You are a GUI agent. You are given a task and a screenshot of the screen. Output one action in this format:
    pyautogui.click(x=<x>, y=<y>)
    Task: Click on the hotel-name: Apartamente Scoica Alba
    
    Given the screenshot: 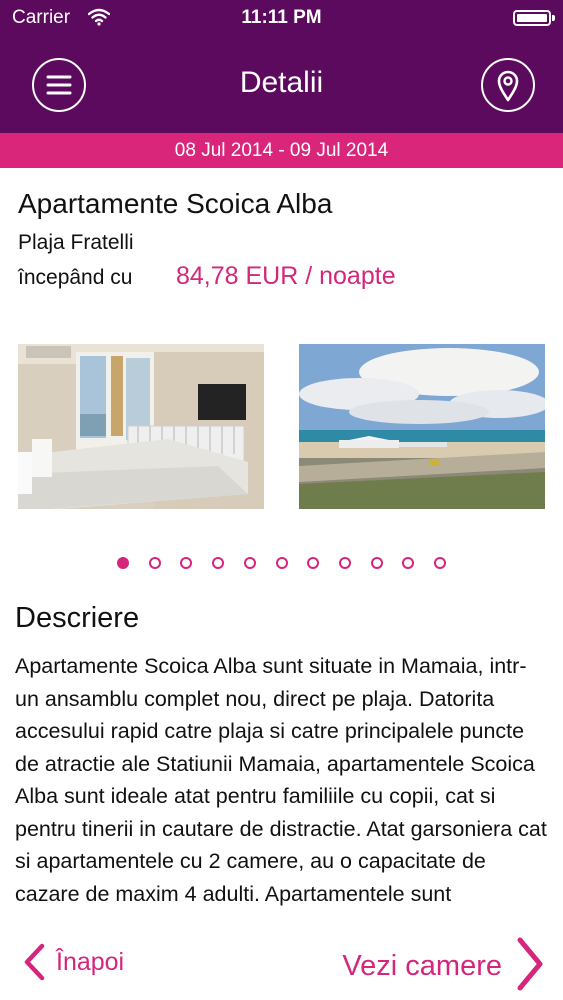 What is the action you would take?
    pyautogui.click(x=175, y=203)
    